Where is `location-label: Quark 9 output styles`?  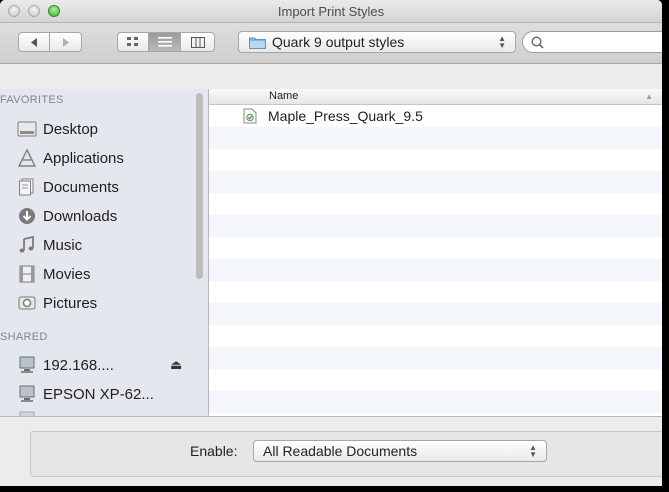
location-label: Quark 9 output styles is located at coordinates (338, 42).